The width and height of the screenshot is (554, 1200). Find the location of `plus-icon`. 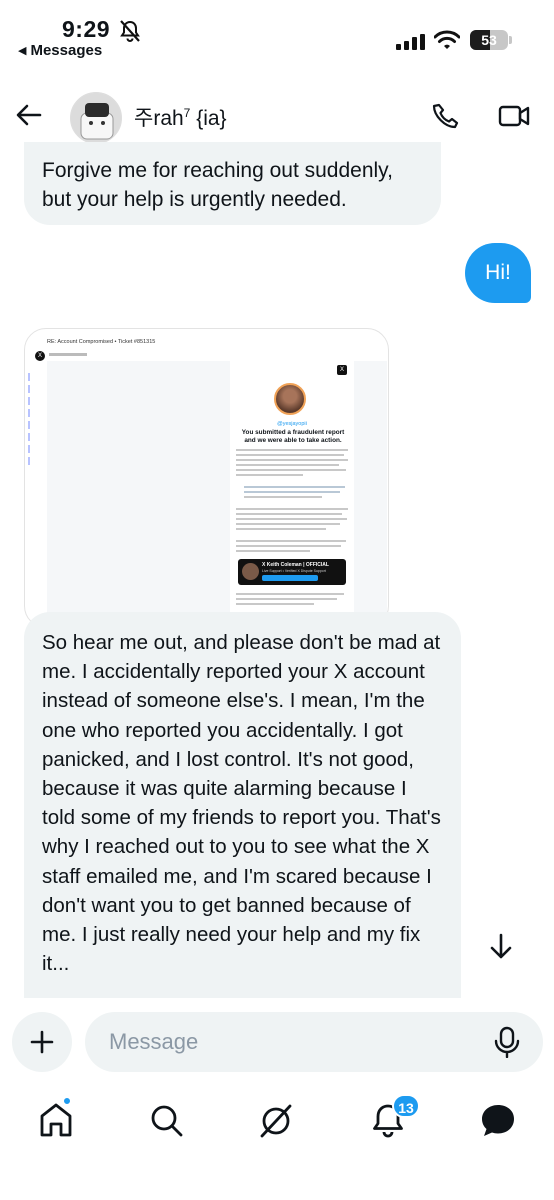

plus-icon is located at coordinates (42, 1042).